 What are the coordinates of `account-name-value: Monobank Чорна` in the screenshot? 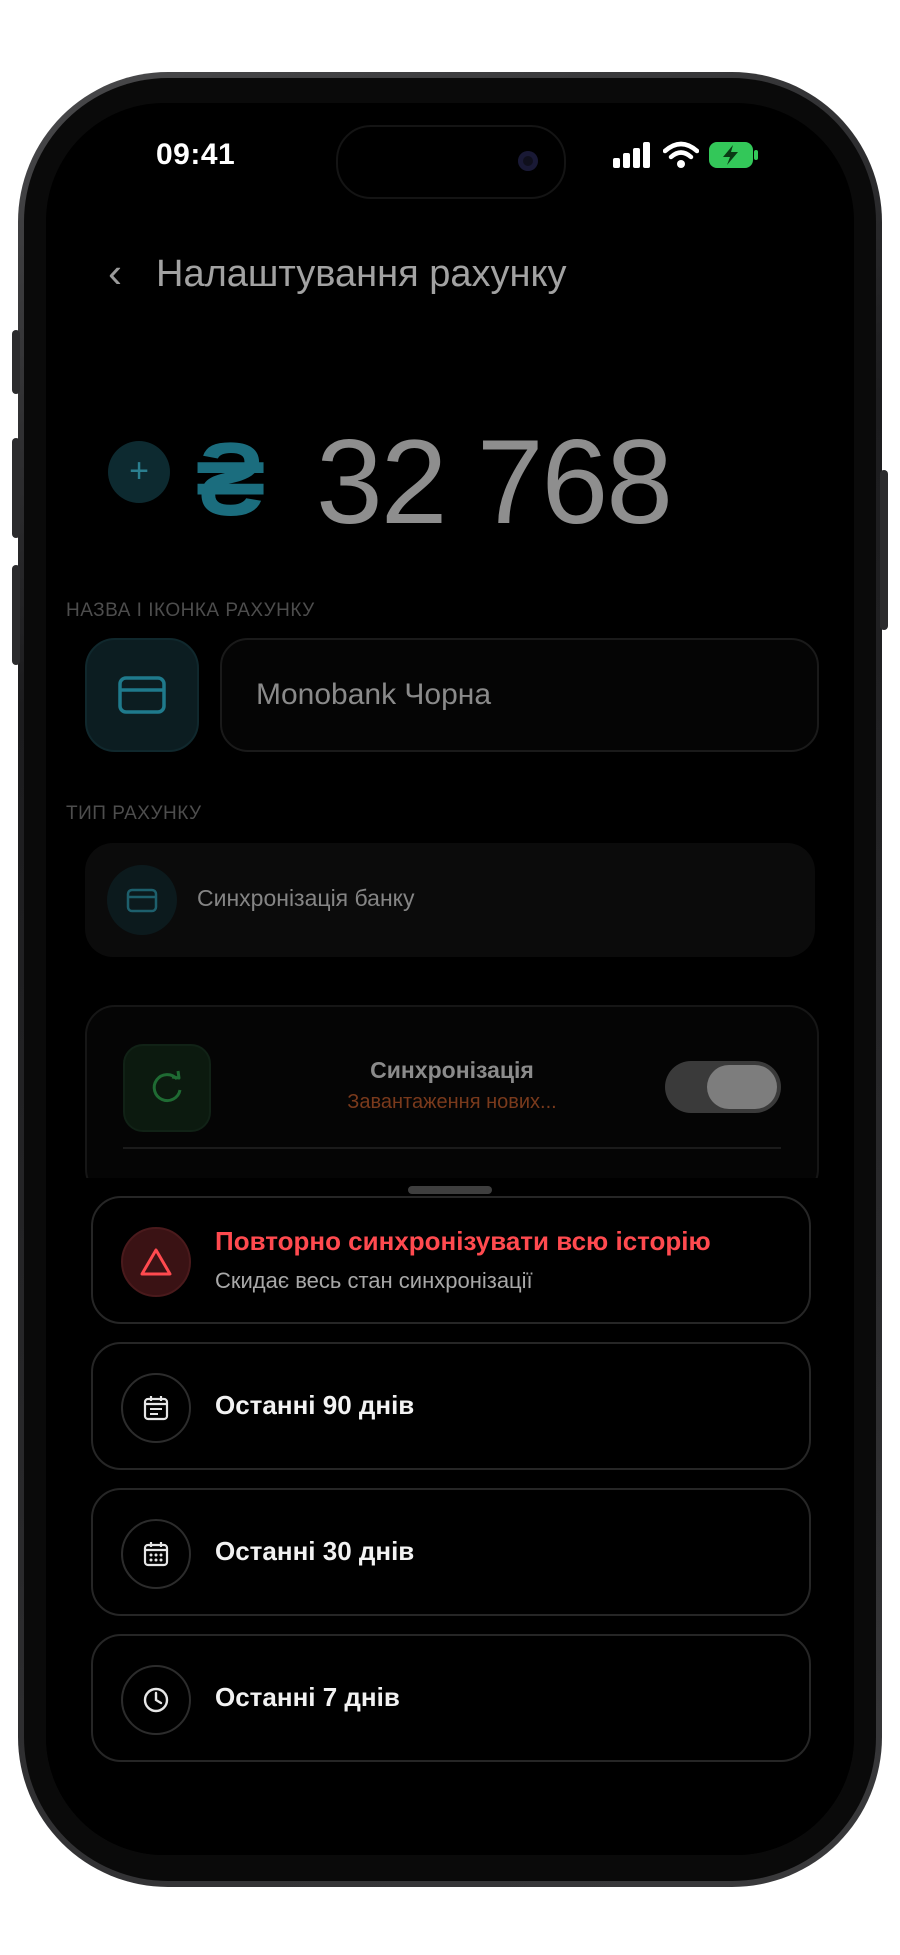 It's located at (374, 694).